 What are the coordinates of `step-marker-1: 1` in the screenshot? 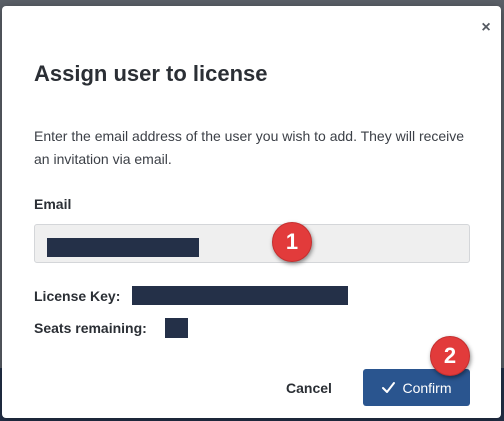 It's located at (292, 242).